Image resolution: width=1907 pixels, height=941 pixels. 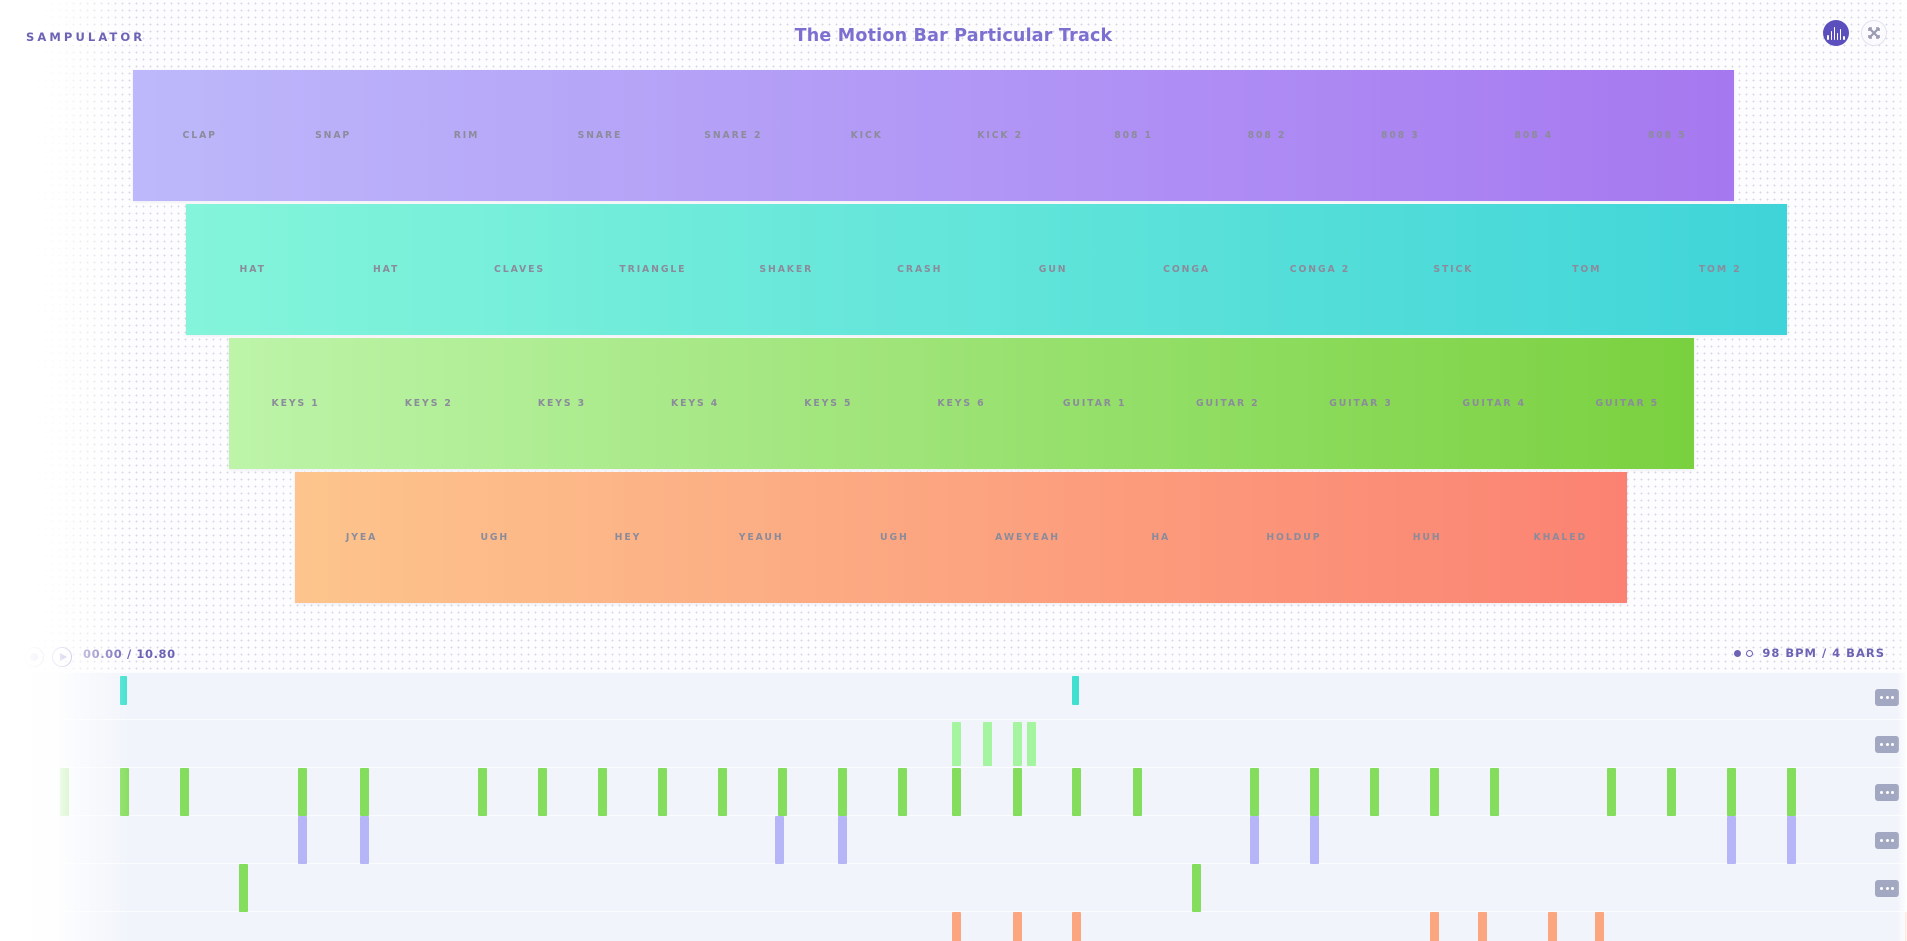 What do you see at coordinates (953, 696) in the screenshot?
I see `lane-percussion` at bounding box center [953, 696].